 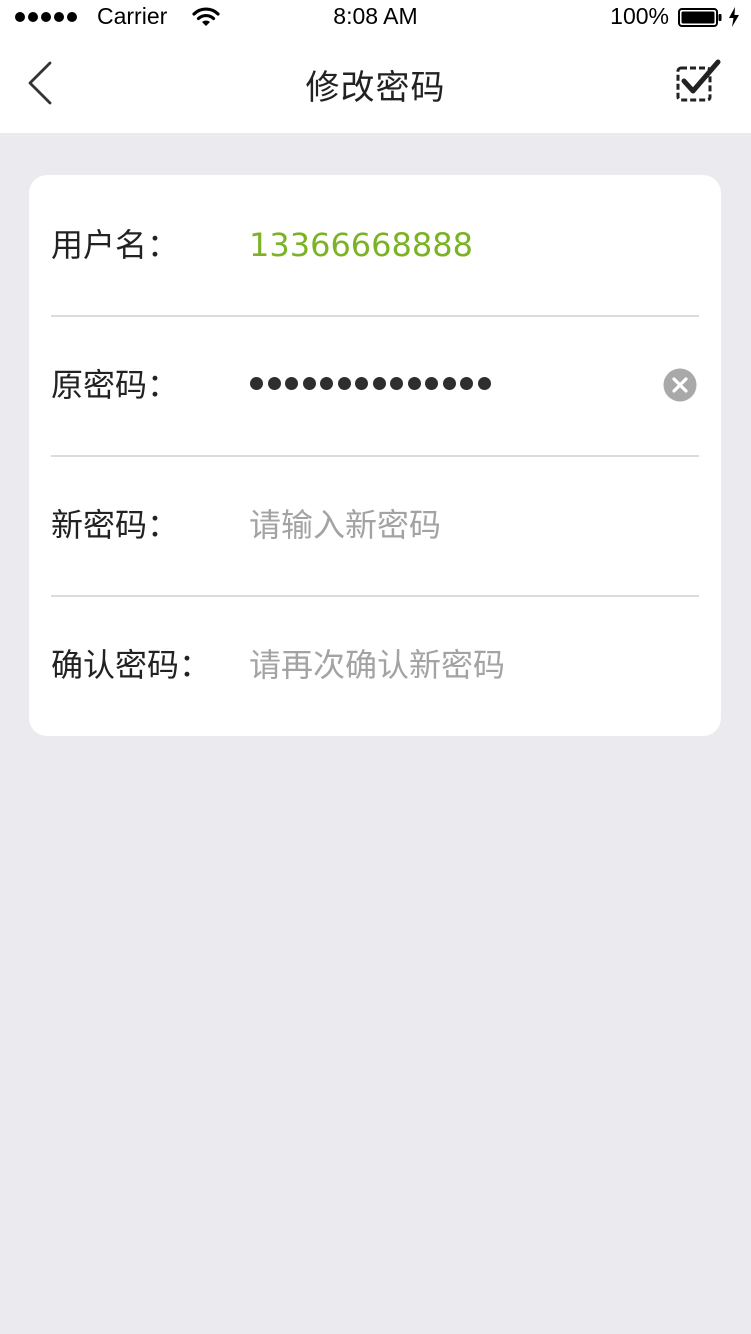 I want to click on top-bar: Carrier 8:08 AM 100% 修改密码, so click(x=375, y=66).